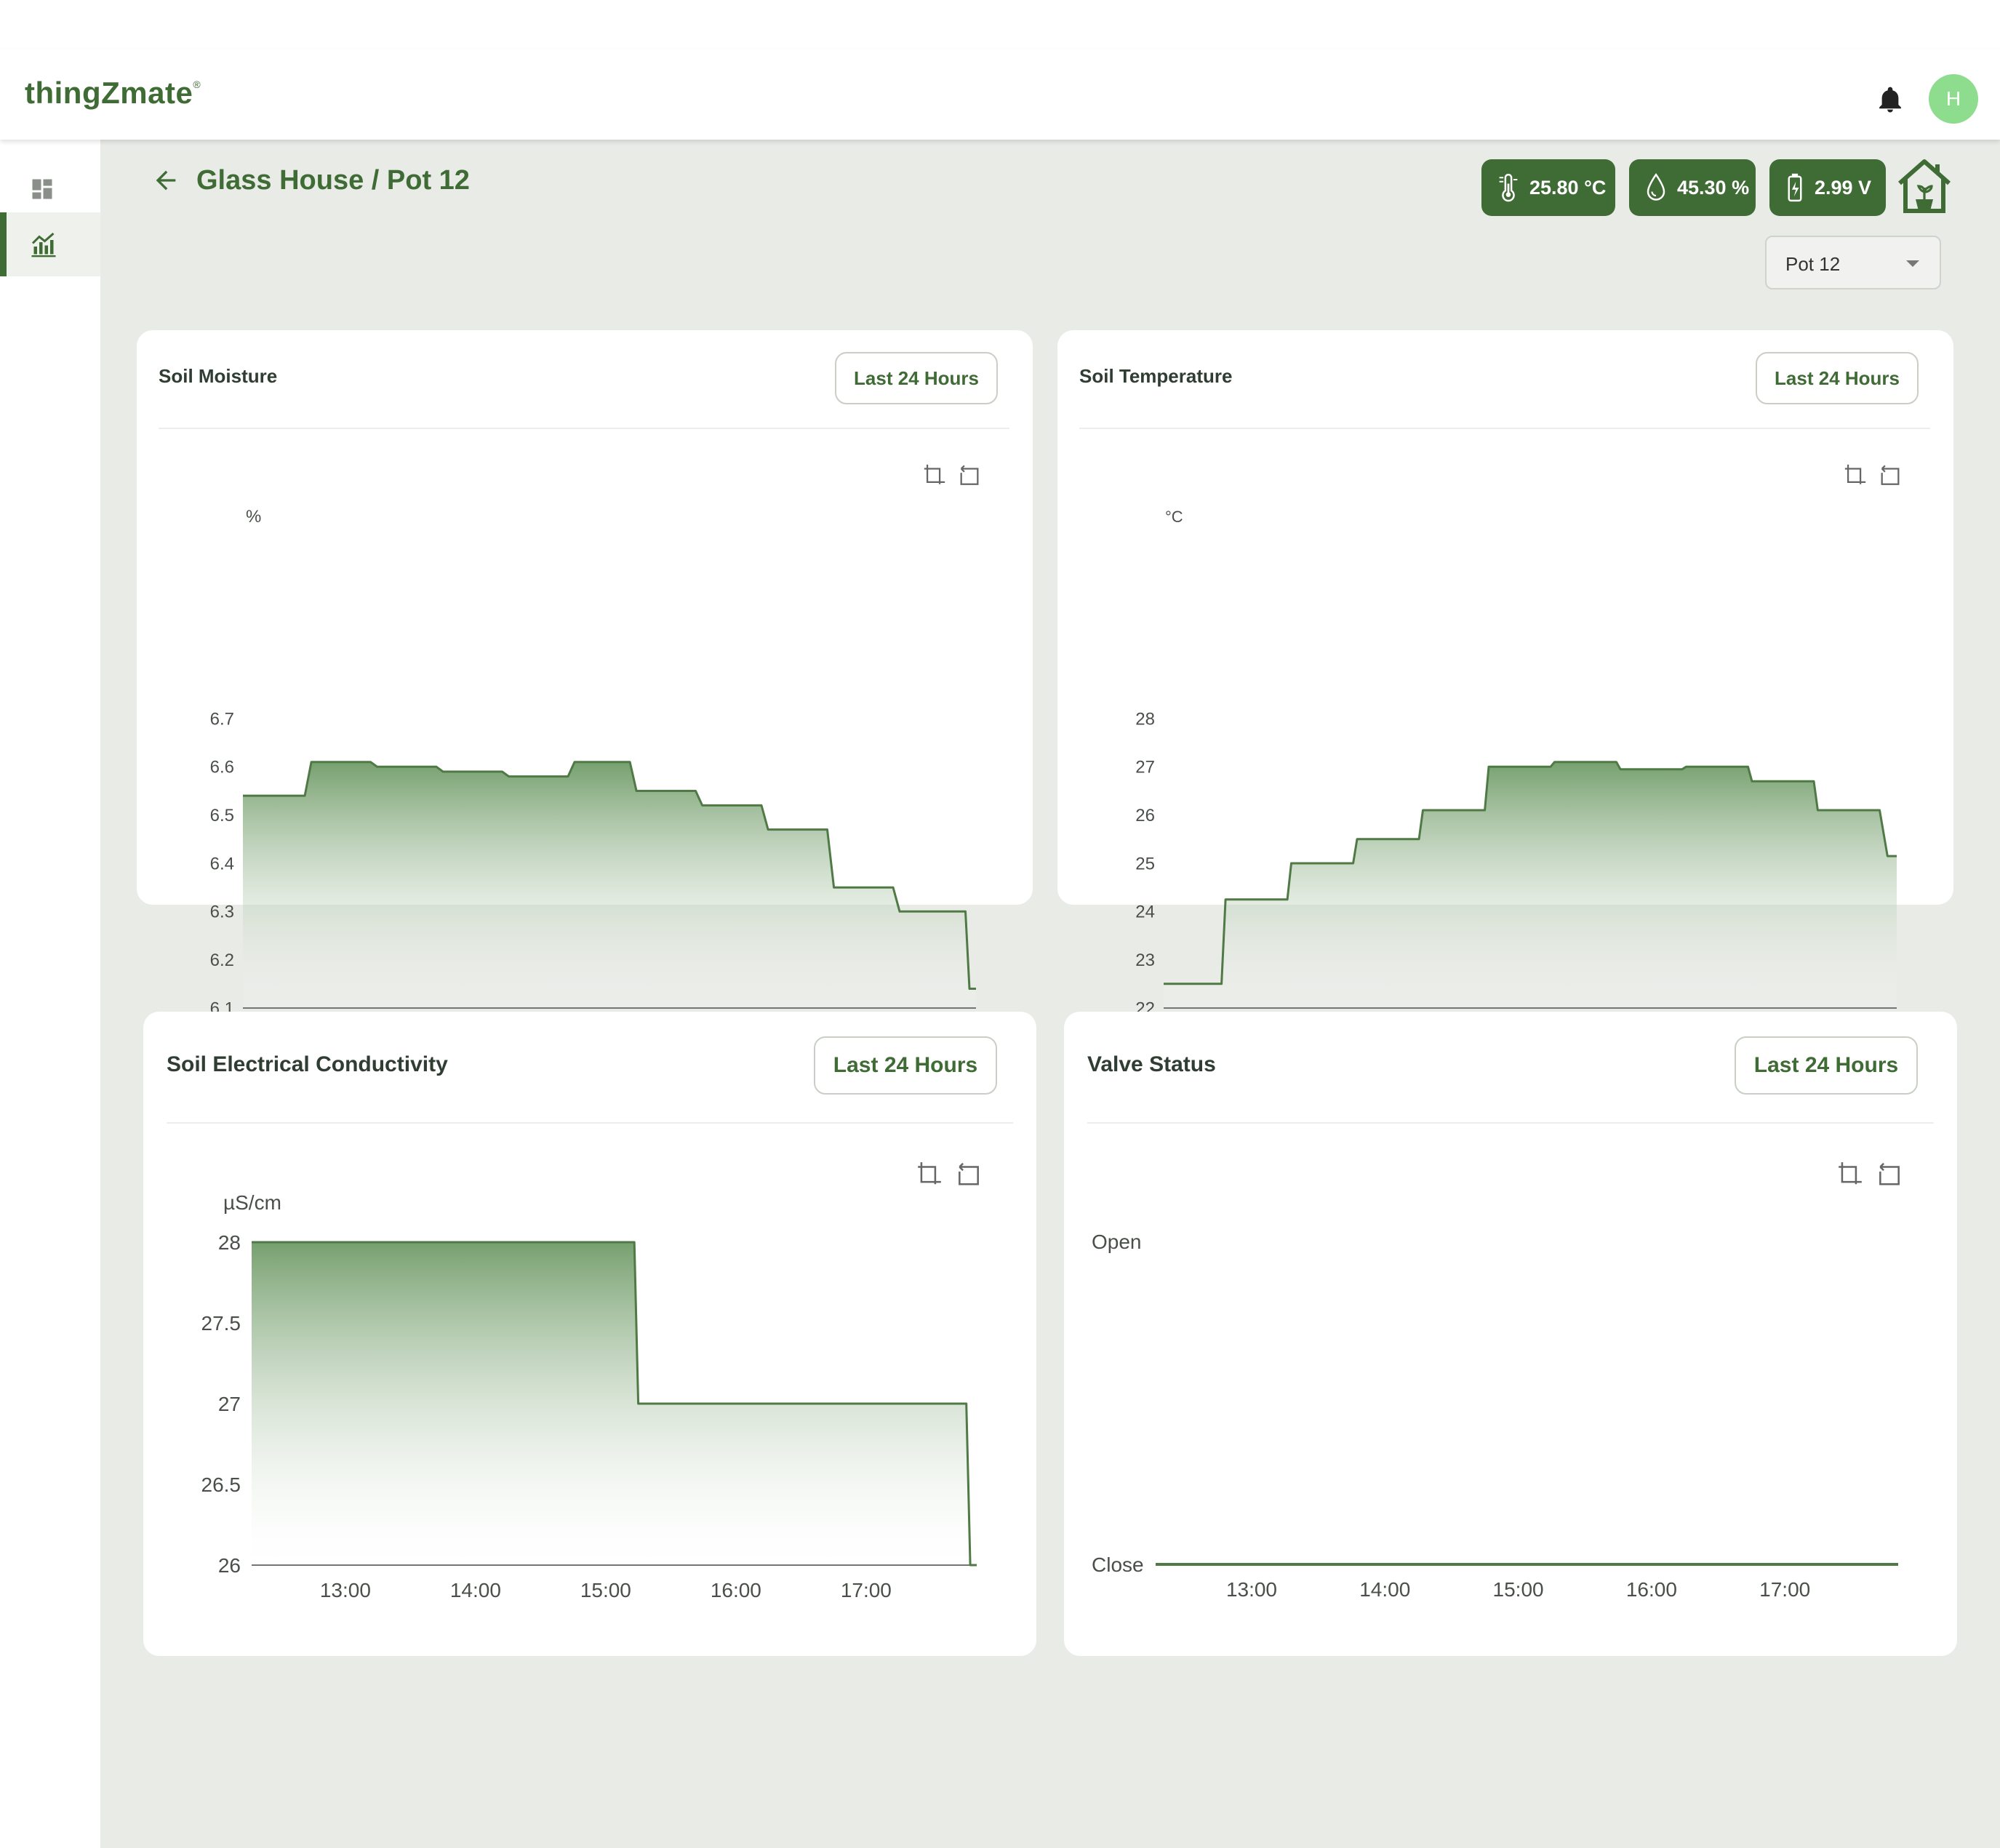 The height and width of the screenshot is (1848, 2000). I want to click on y-tick-label: 25, so click(1145, 863).